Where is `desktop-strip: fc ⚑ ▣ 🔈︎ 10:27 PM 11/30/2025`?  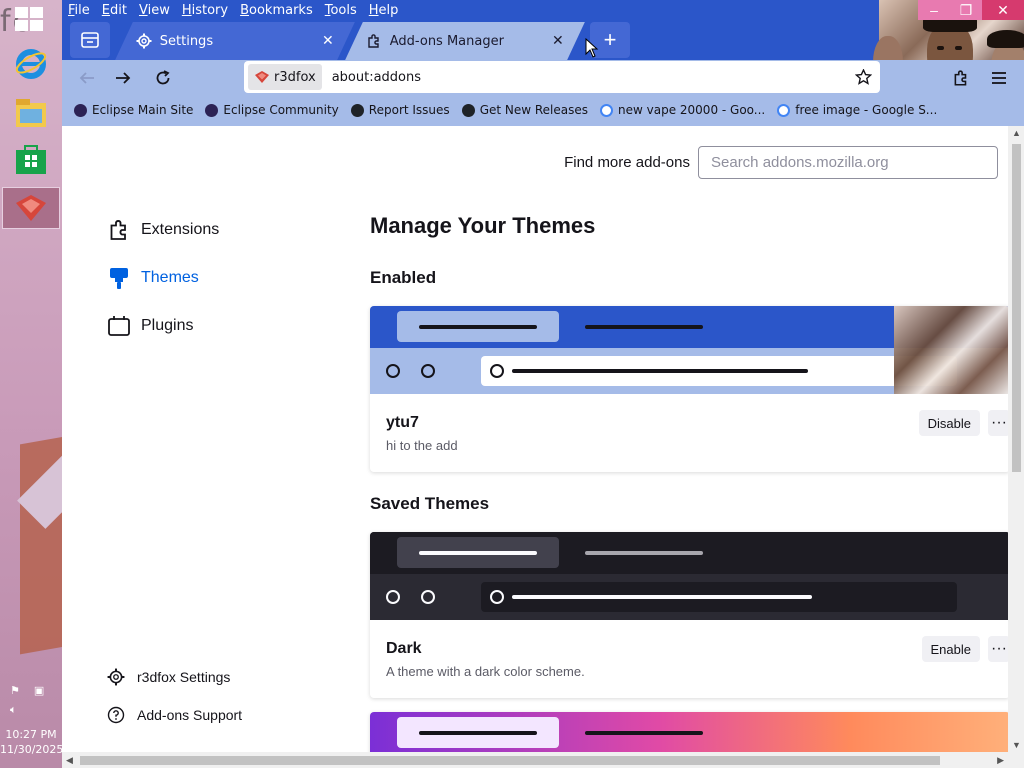 desktop-strip: fc ⚑ ▣ 🔈︎ 10:27 PM 11/30/2025 is located at coordinates (31, 384).